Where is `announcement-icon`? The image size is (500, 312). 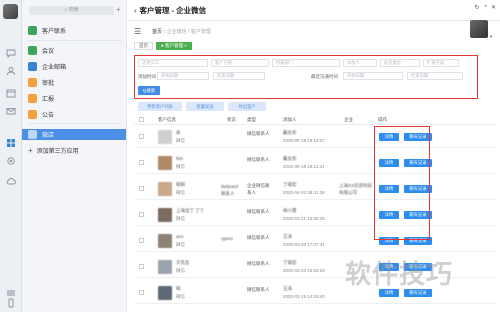
announcement-icon is located at coordinates (32, 114).